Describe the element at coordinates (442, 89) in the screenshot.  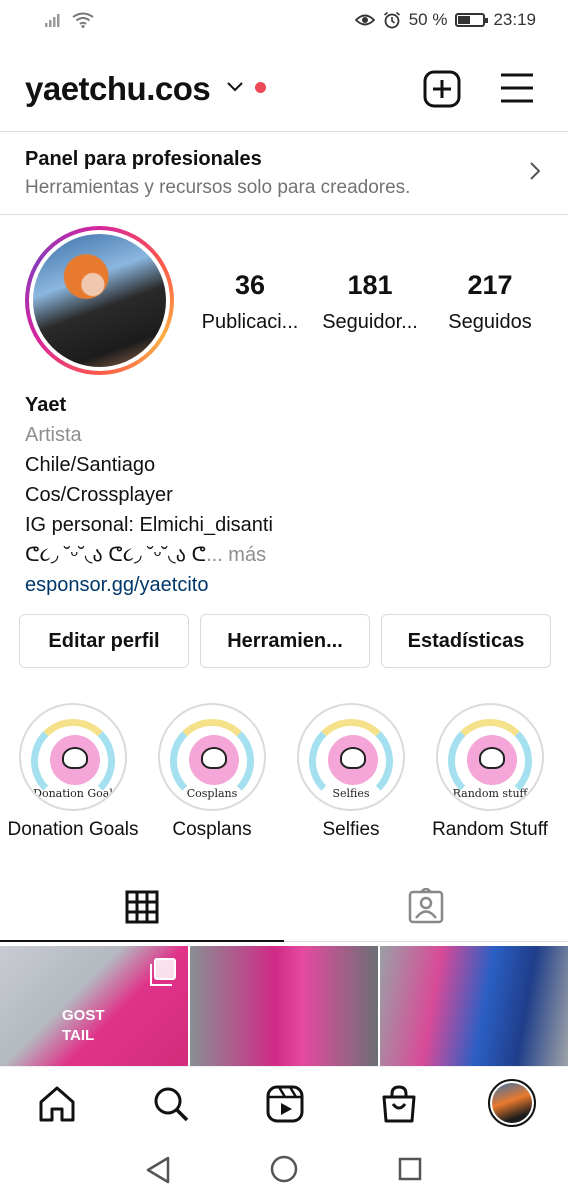
I see `new-post-icon` at that location.